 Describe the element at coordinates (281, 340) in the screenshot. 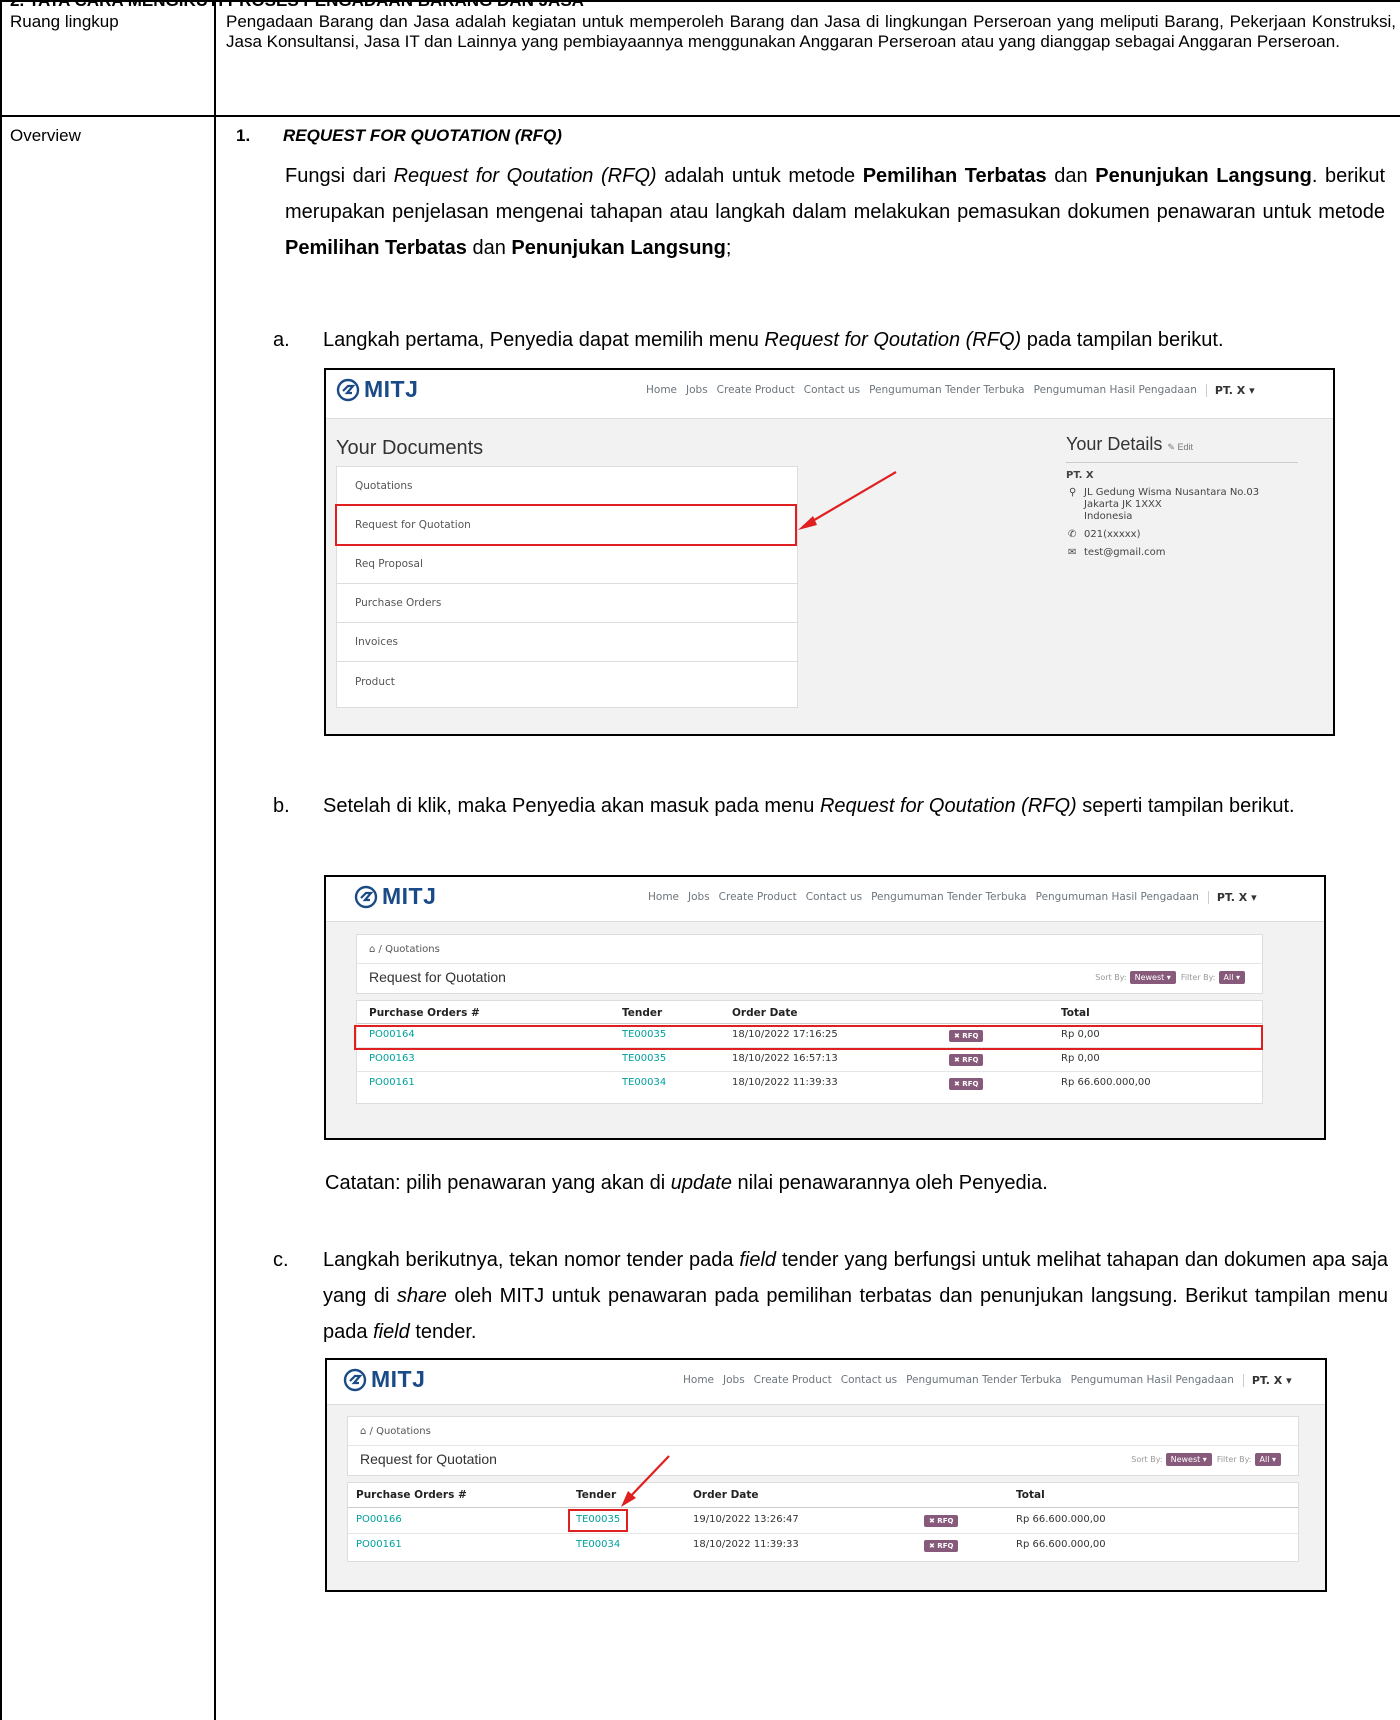

I see `step-a-letter: a.` at that location.